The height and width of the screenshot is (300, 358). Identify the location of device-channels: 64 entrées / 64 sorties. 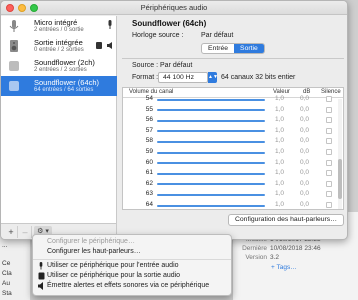
(64, 90).